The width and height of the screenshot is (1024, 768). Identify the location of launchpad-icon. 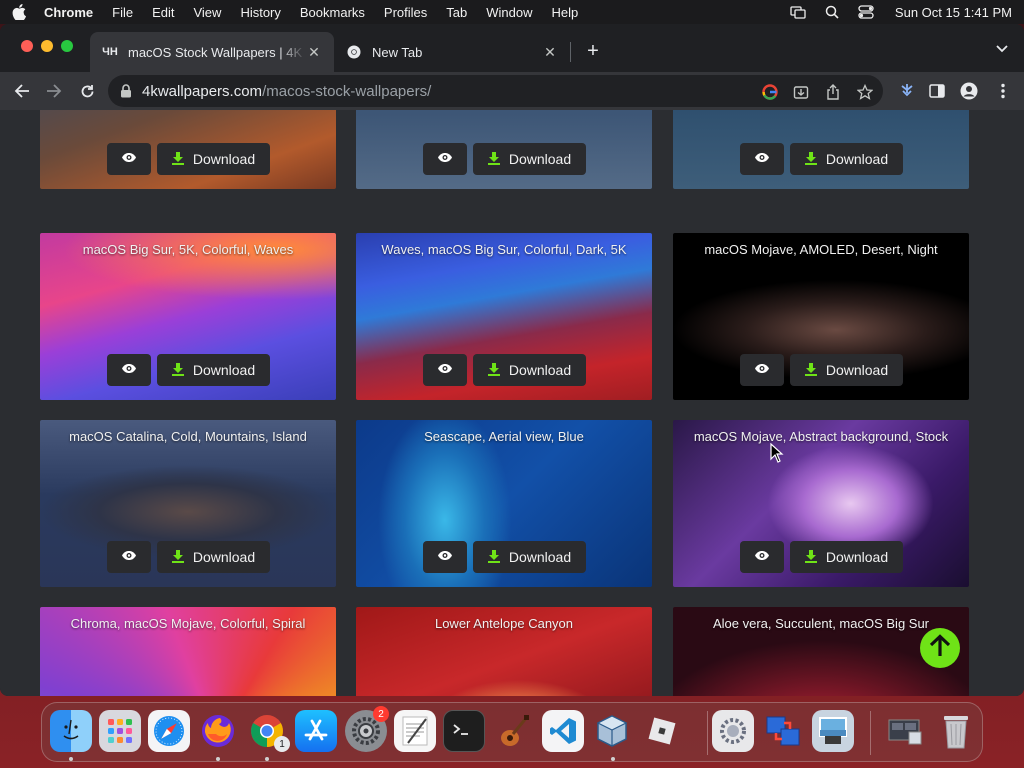
(120, 731).